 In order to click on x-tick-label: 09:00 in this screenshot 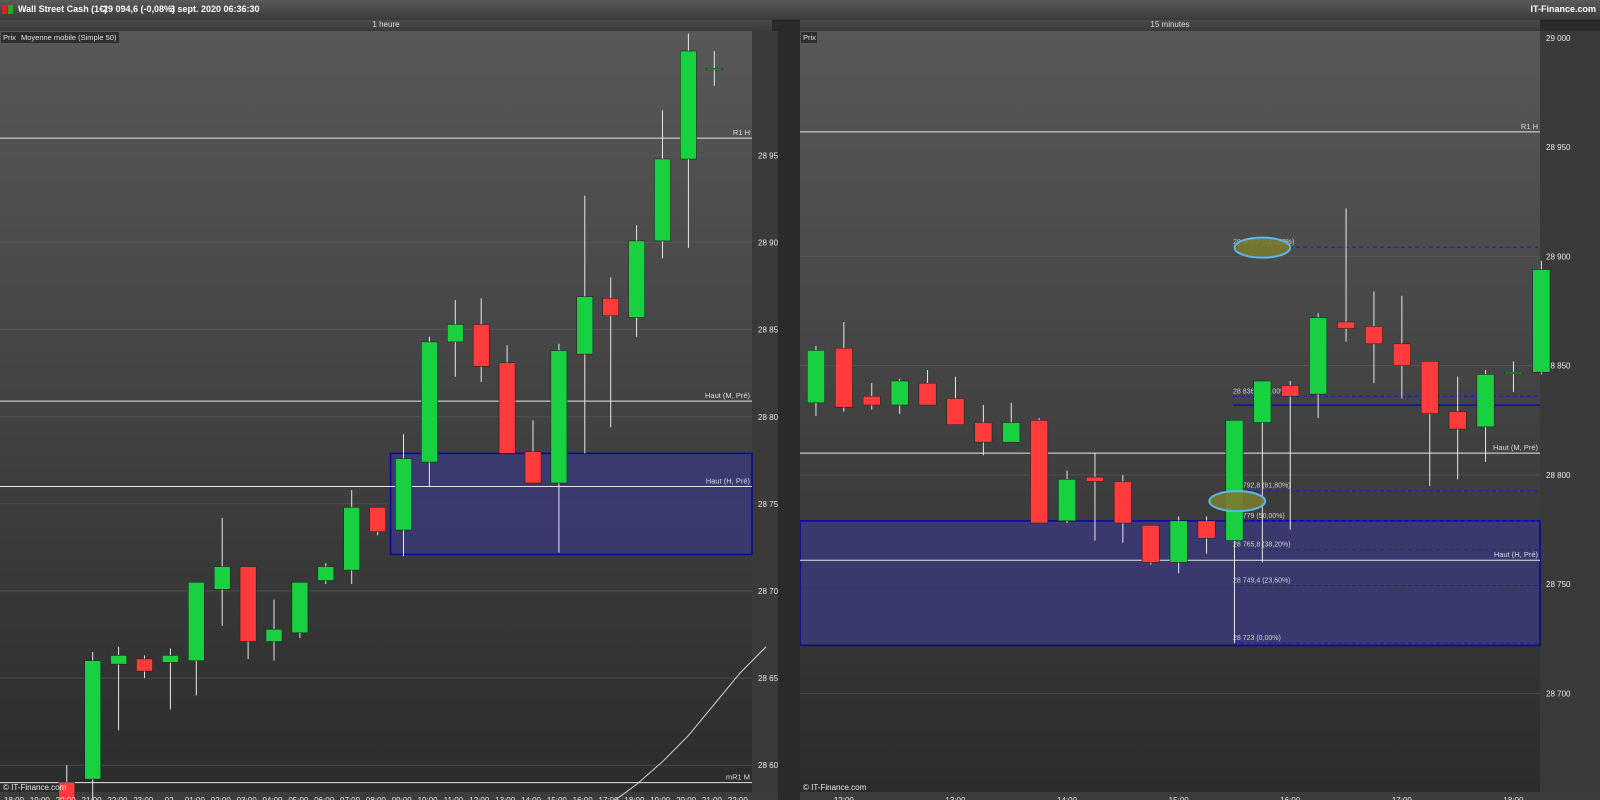, I will do `click(402, 798)`.